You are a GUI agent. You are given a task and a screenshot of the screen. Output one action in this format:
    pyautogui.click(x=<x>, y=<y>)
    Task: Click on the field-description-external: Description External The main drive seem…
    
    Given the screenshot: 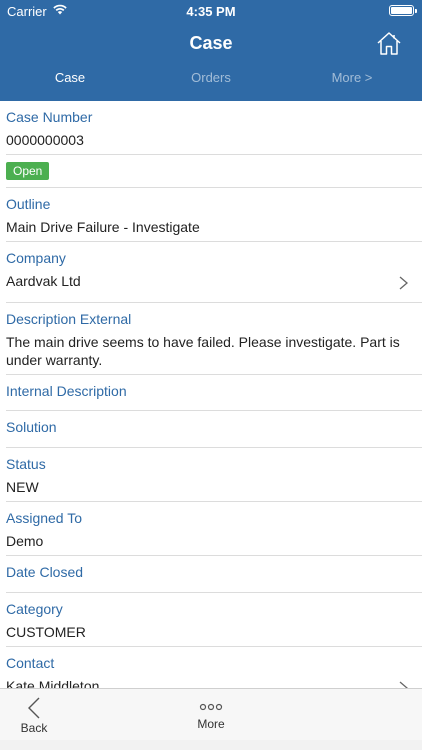 What is the action you would take?
    pyautogui.click(x=214, y=339)
    